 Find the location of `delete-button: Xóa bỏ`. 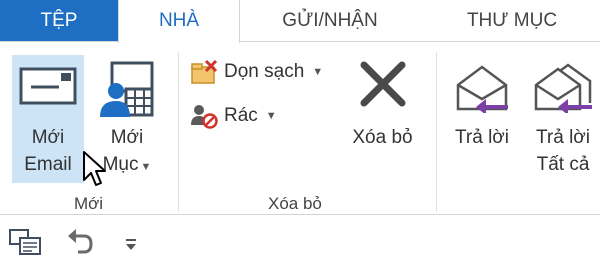

delete-button: Xóa bỏ is located at coordinates (382, 105).